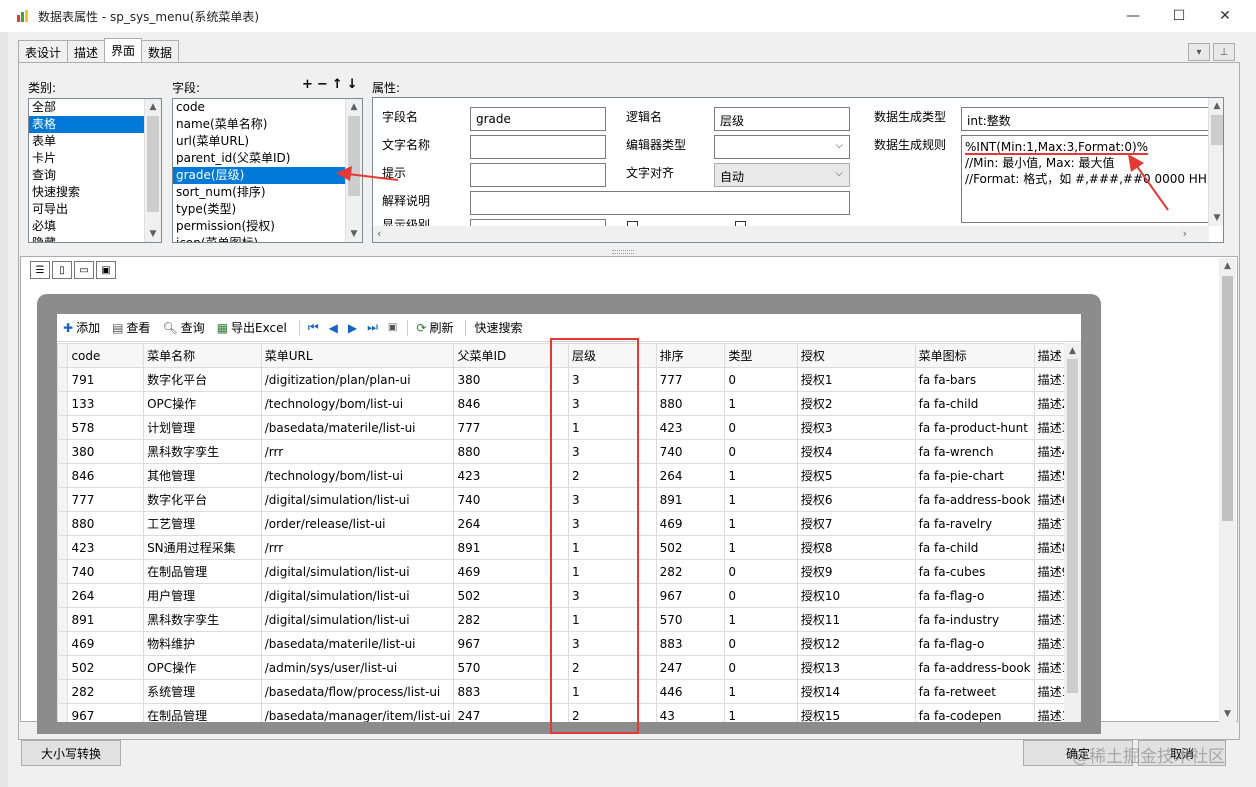 The width and height of the screenshot is (1256, 787). What do you see at coordinates (856, 451) in the screenshot?
I see `table-cell: 授权4` at bounding box center [856, 451].